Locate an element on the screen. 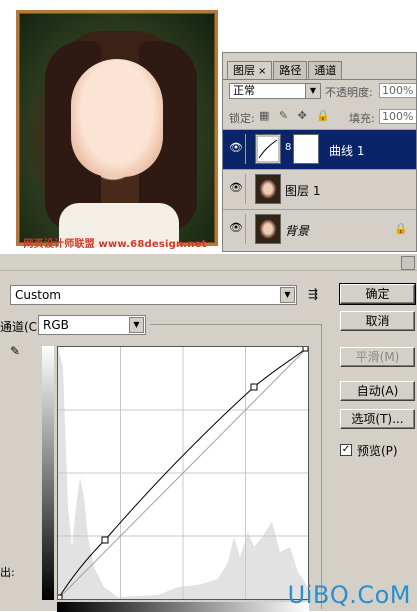 The width and height of the screenshot is (417, 612). tab-channels-label: 通道 is located at coordinates (325, 70).